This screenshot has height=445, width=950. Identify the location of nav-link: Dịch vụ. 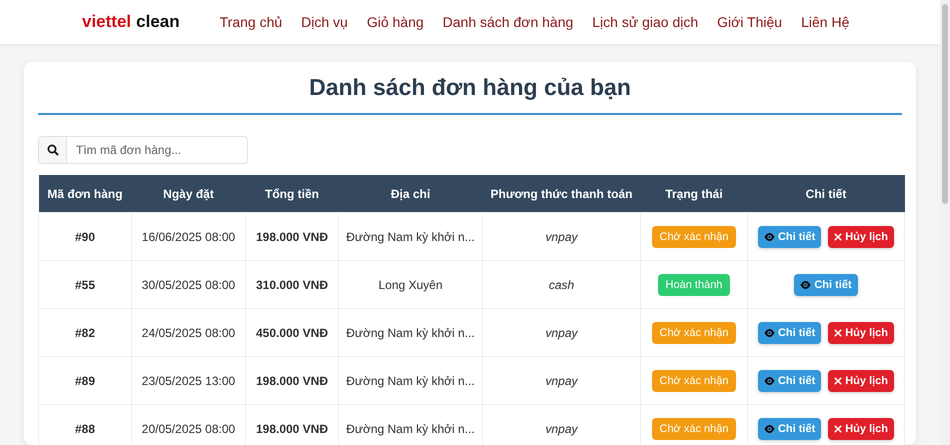
(324, 22).